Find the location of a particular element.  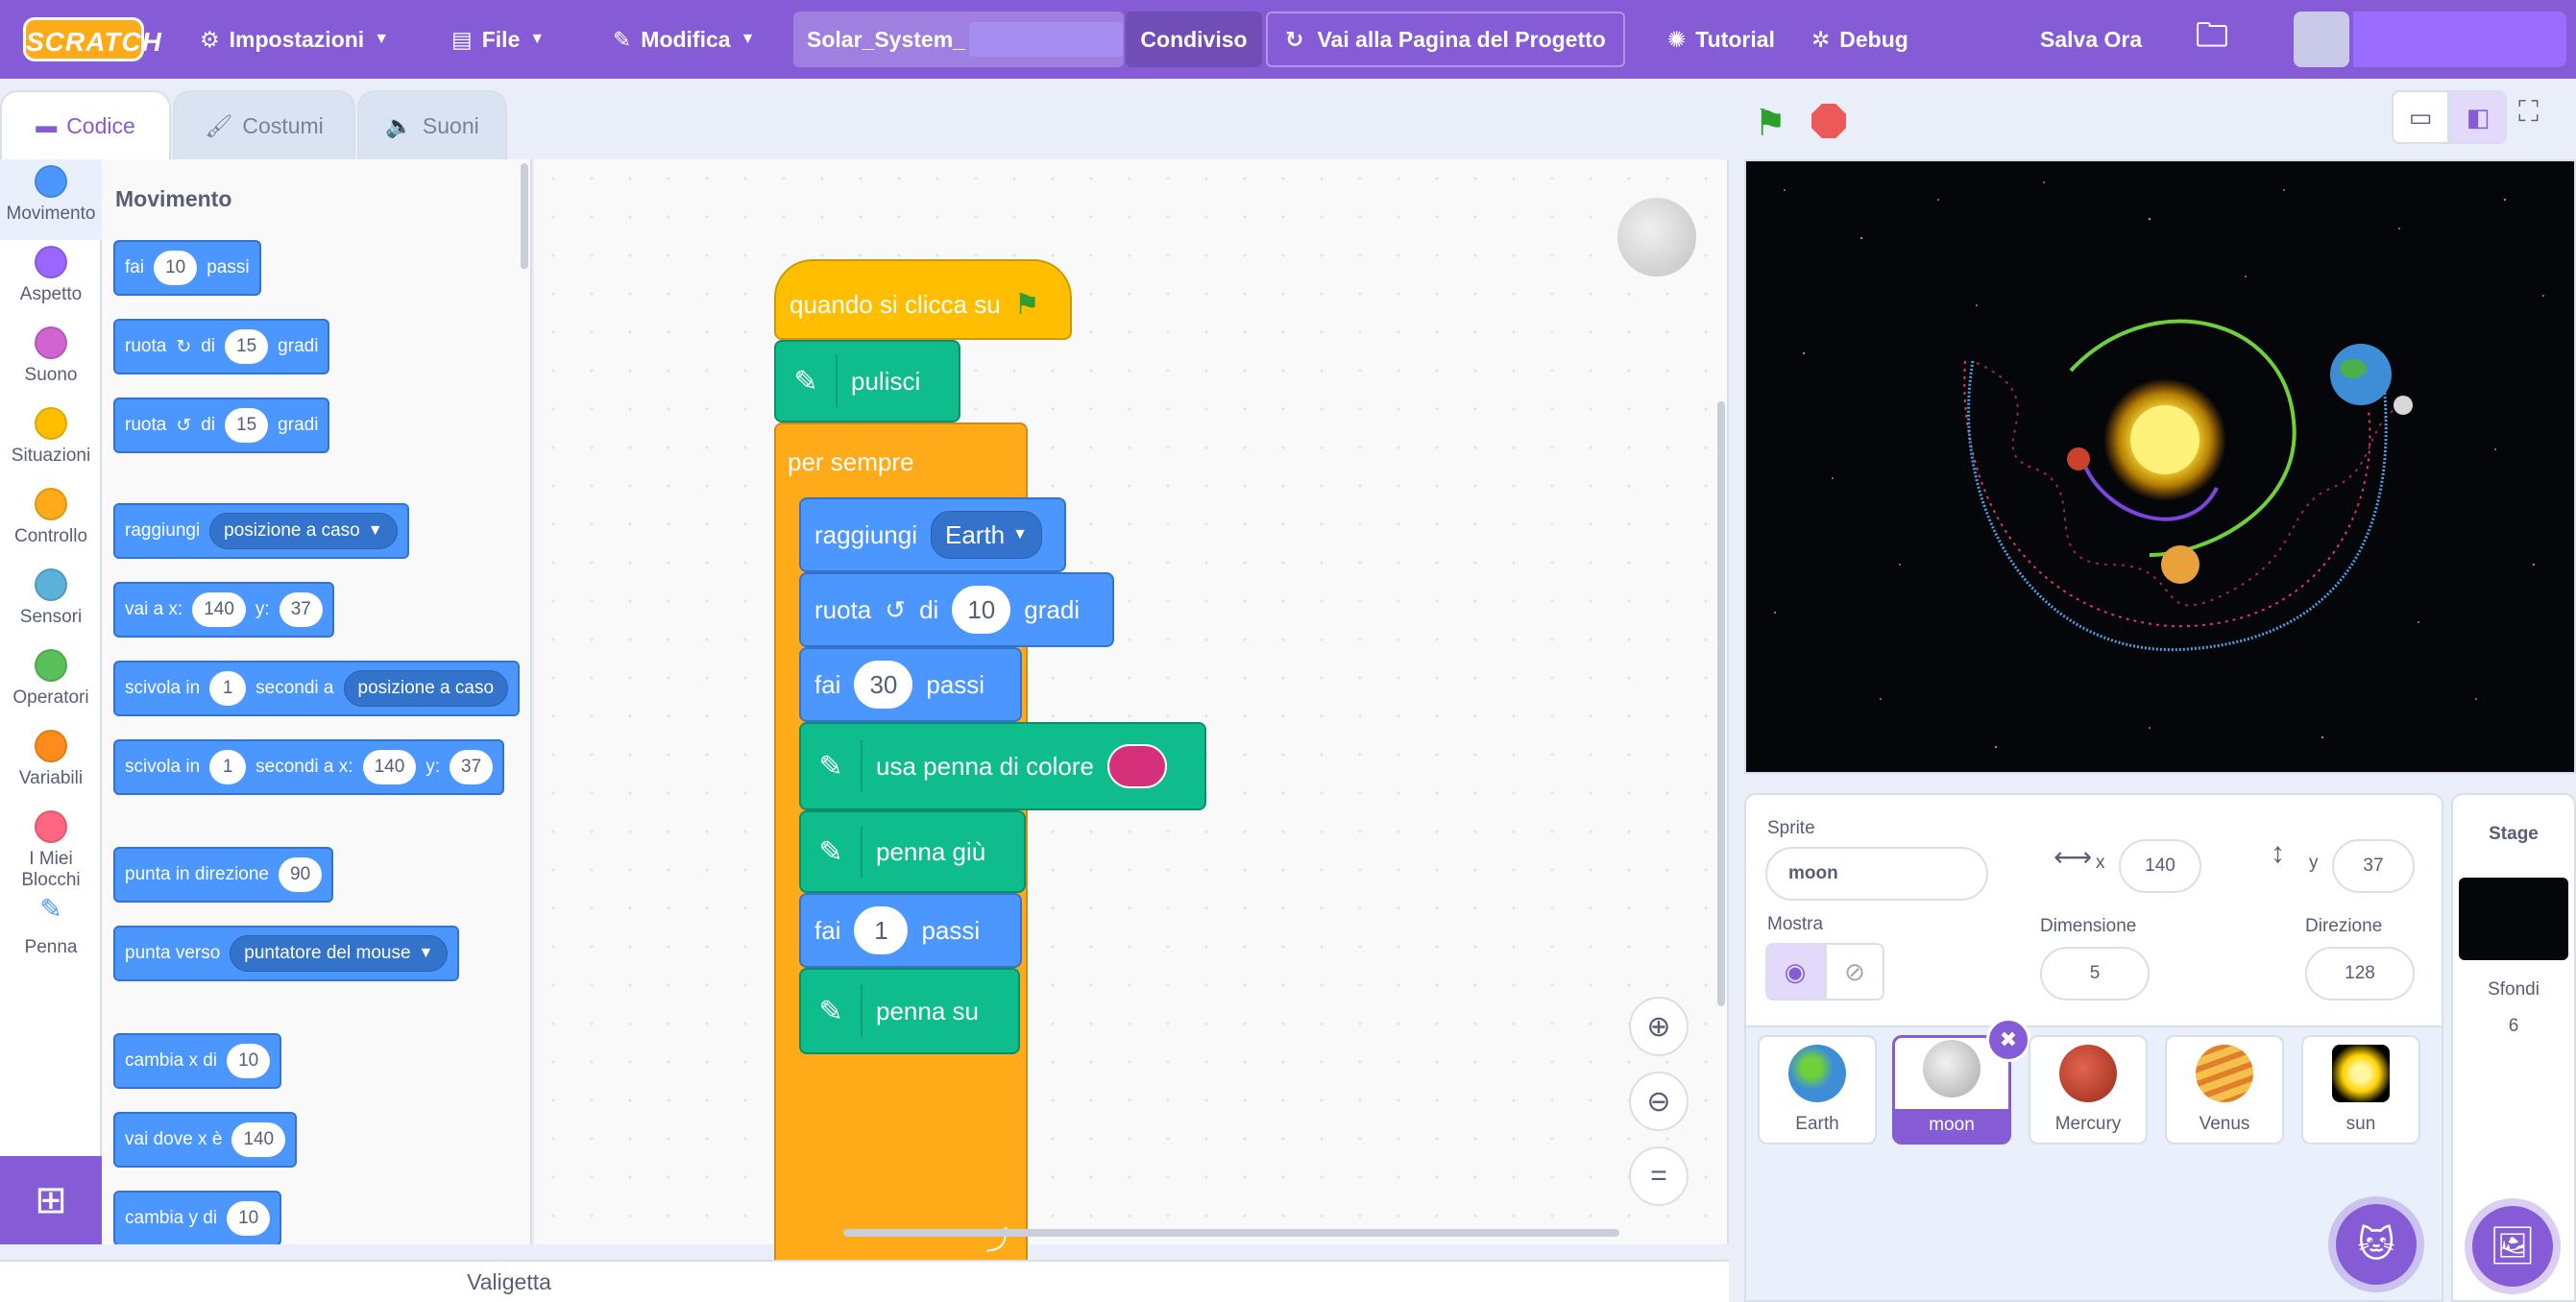

block-move-steps: fai 10 passi is located at coordinates (187, 268).